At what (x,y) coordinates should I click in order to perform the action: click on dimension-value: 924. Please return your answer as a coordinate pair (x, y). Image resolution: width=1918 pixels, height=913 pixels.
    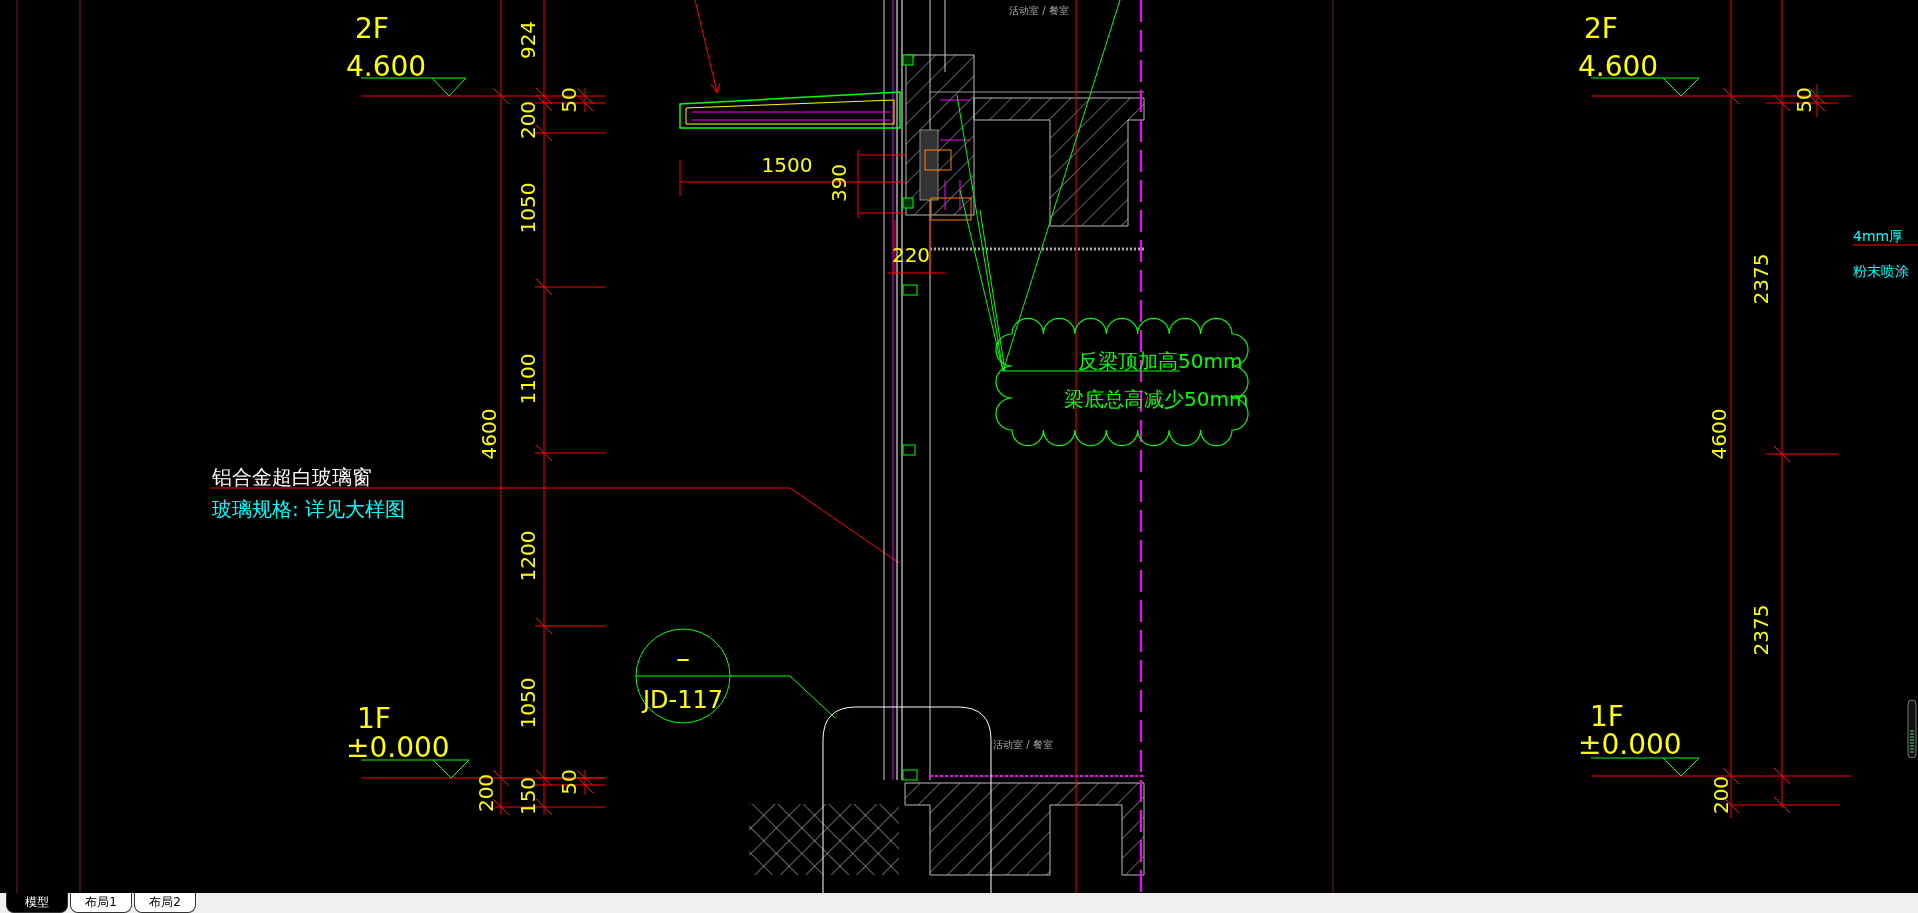
    Looking at the image, I should click on (528, 40).